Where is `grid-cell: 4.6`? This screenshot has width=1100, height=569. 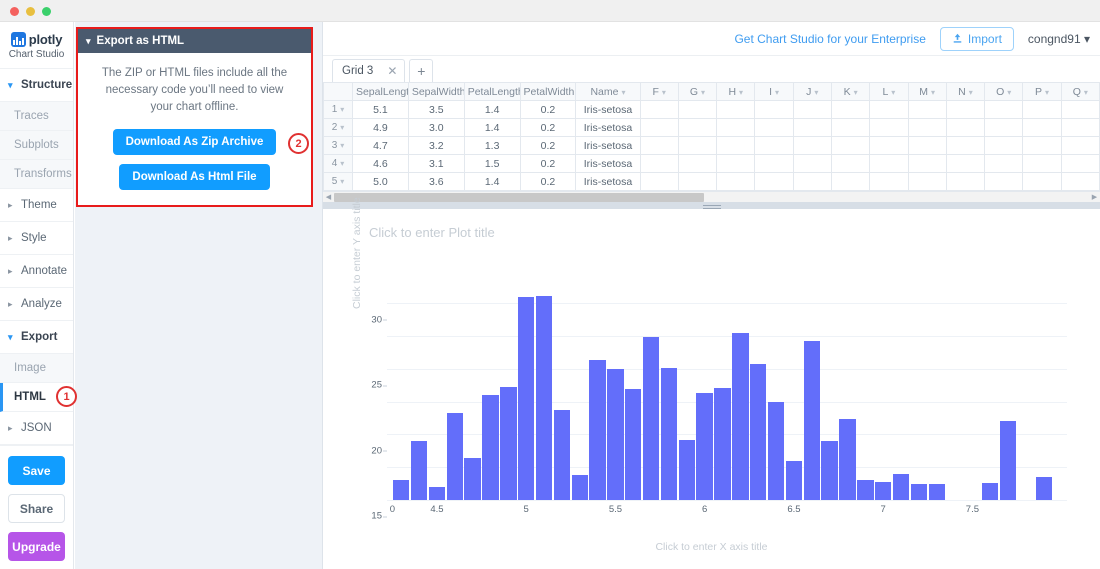
grid-cell: 4.6 is located at coordinates (380, 163).